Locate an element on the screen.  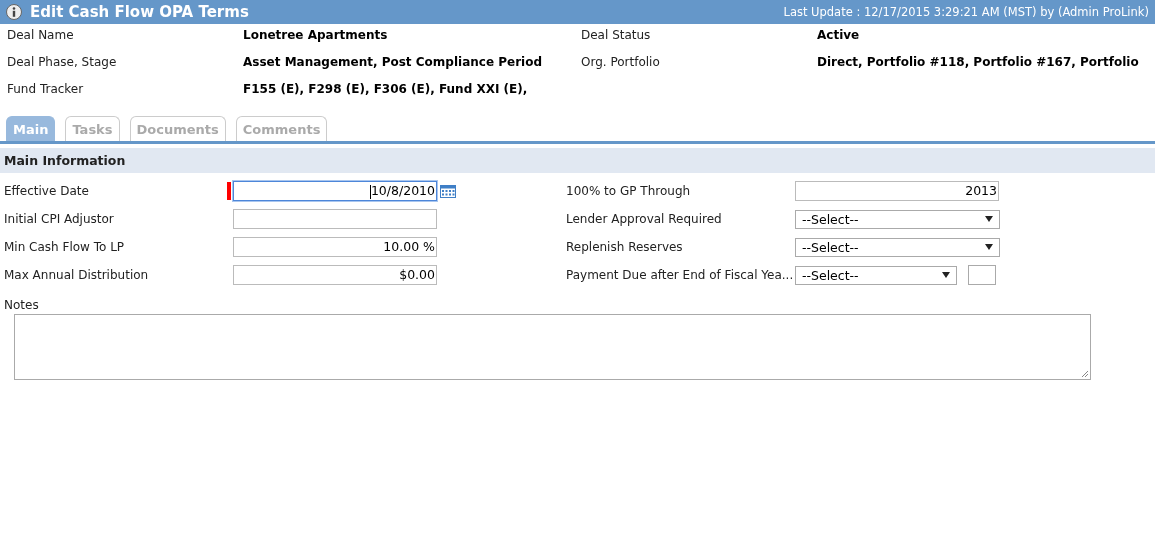
field-label: Min Cash Flow To LP is located at coordinates (65, 247).